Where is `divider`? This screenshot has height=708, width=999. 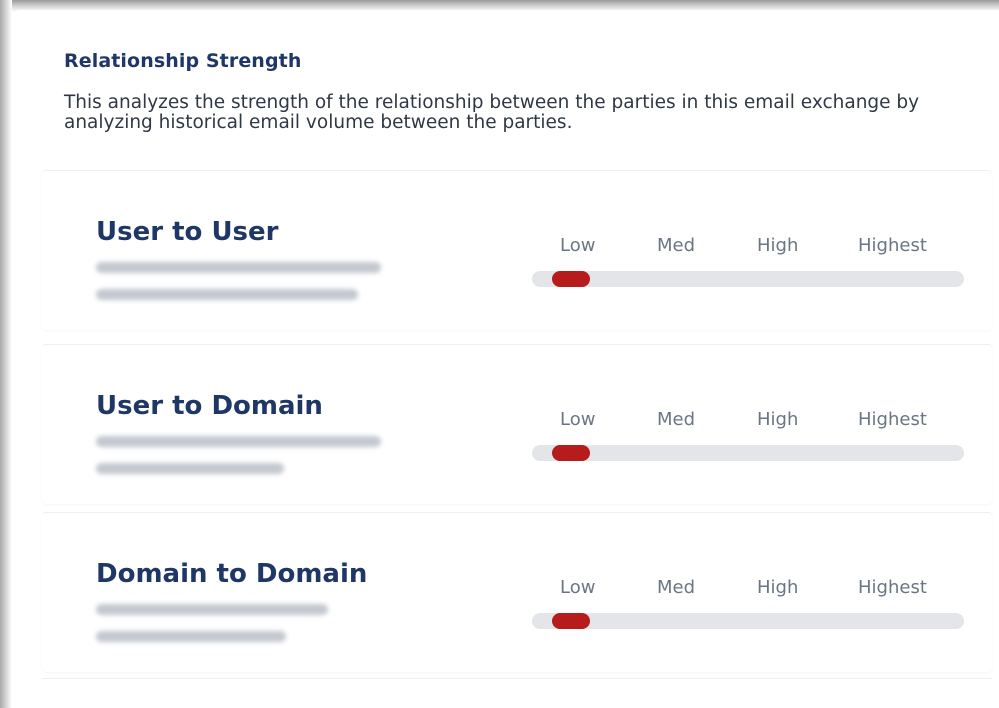 divider is located at coordinates (517, 678).